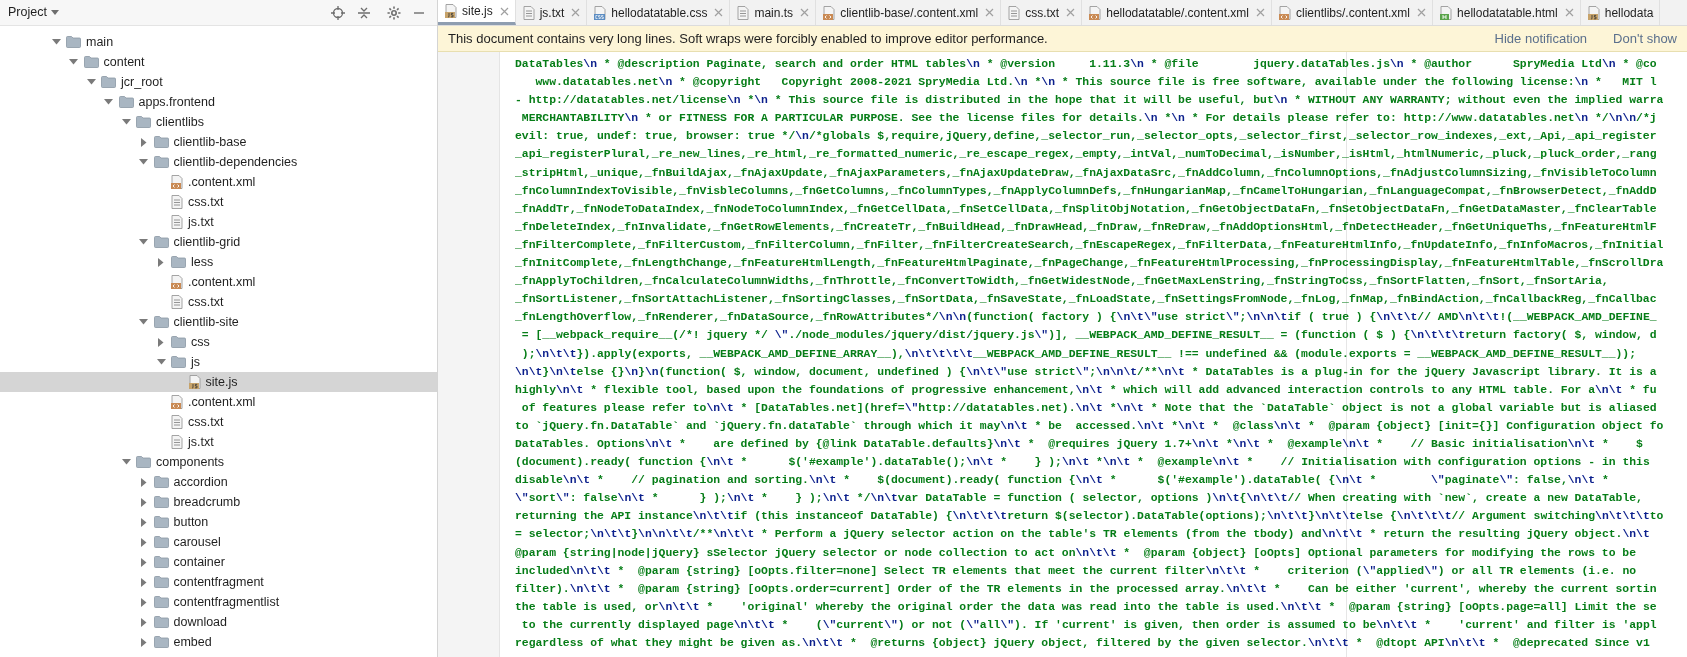  What do you see at coordinates (218, 162) in the screenshot?
I see `tree-item: clientlib-dependencies` at bounding box center [218, 162].